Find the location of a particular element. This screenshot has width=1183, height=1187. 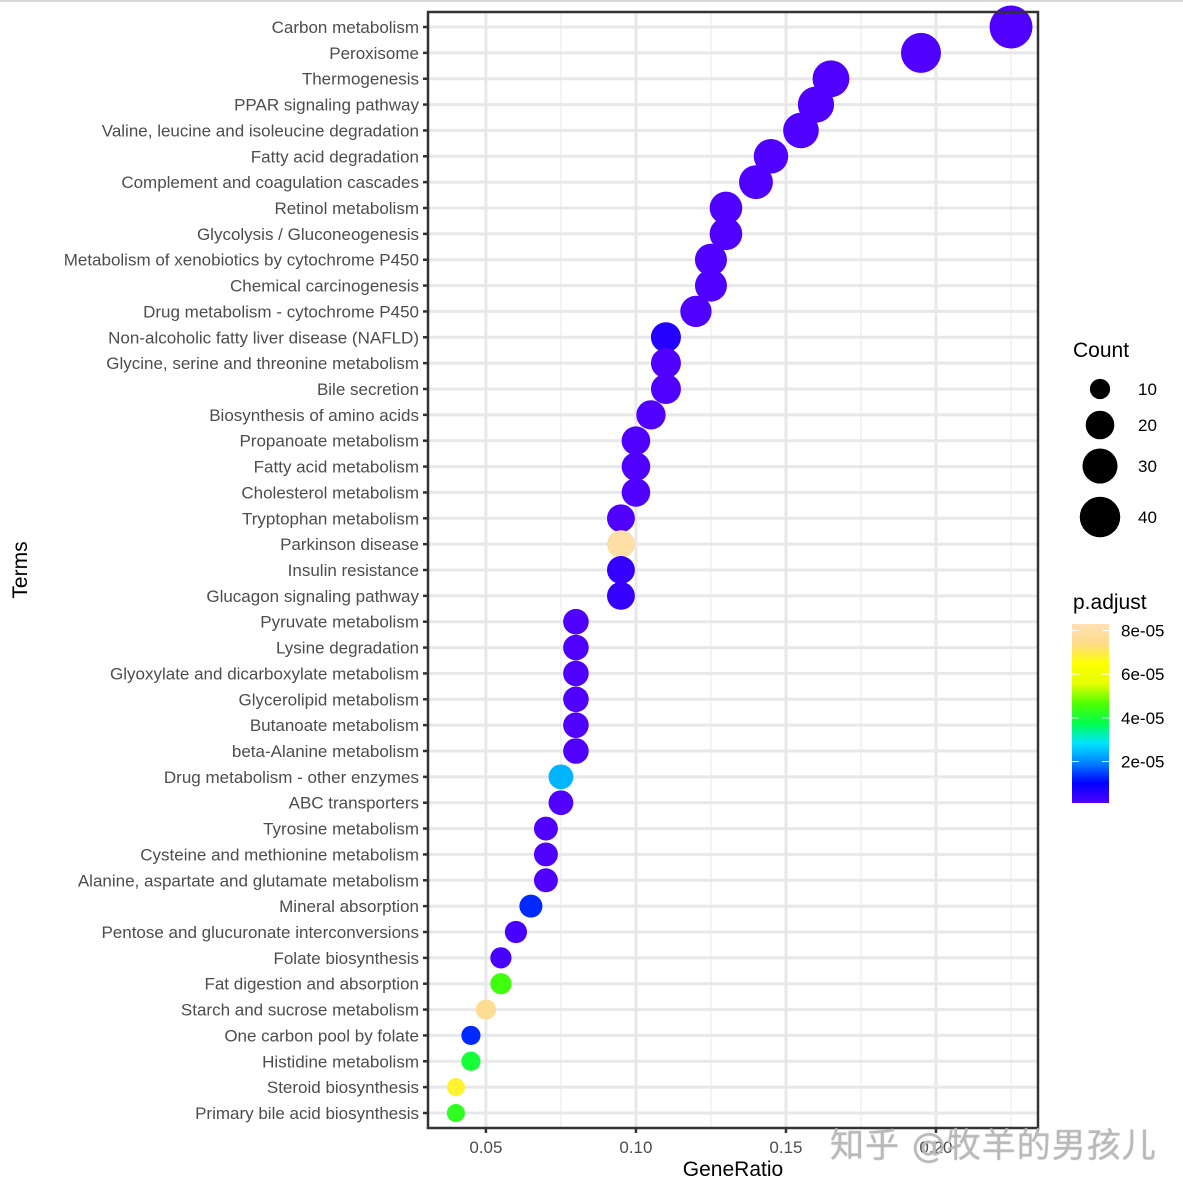

y-tick-label: Lysine degradation is located at coordinates (347, 648).